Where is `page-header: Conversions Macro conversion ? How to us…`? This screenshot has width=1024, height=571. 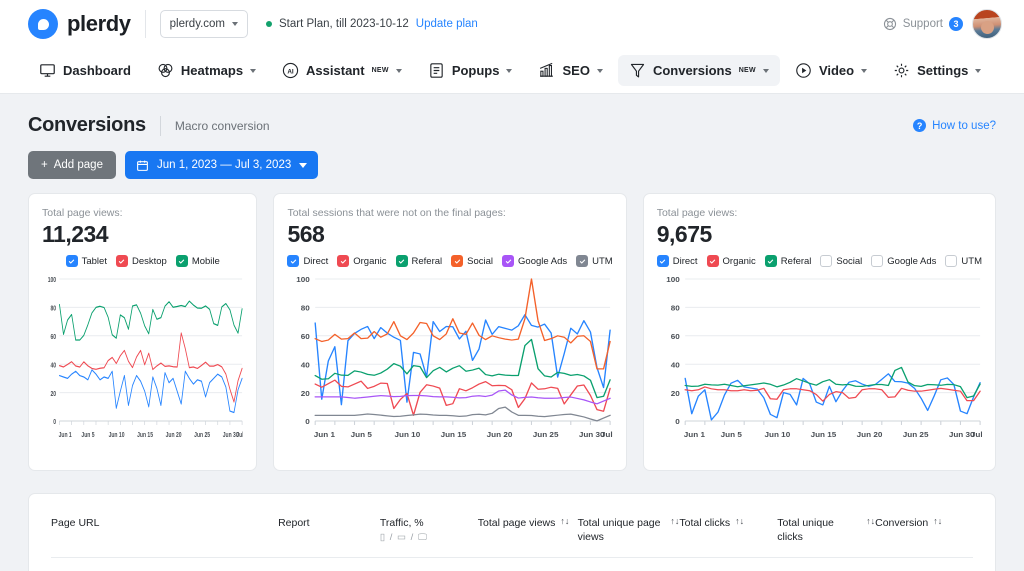
page-header: Conversions Macro conversion ? How to us… is located at coordinates (512, 115).